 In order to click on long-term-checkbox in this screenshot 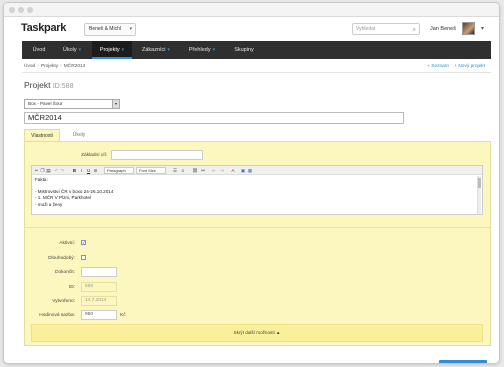, I will do `click(83, 257)`.